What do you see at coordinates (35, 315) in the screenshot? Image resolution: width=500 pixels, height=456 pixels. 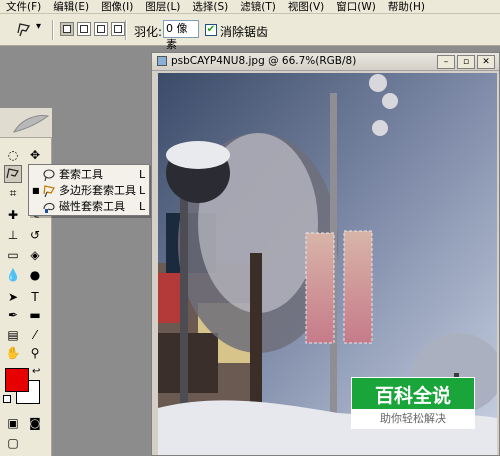 I see `shape-icon: ▬` at bounding box center [35, 315].